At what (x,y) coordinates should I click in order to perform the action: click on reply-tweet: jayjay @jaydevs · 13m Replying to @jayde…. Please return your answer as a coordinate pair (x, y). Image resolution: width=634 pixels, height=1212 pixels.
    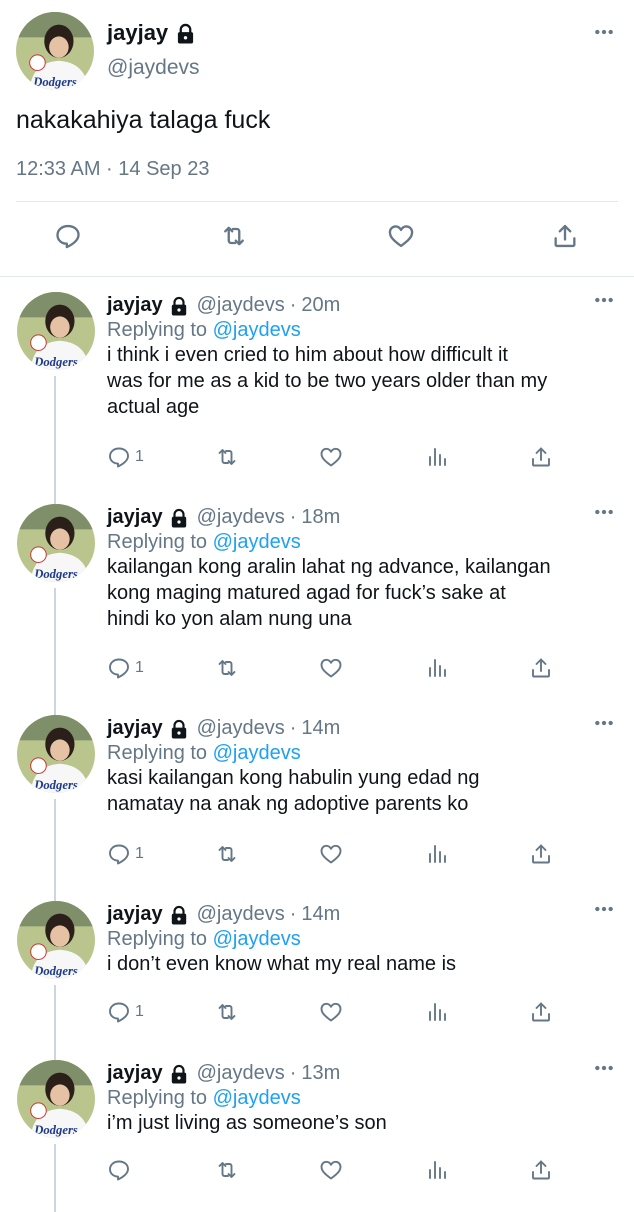
    Looking at the image, I should click on (317, 1130).